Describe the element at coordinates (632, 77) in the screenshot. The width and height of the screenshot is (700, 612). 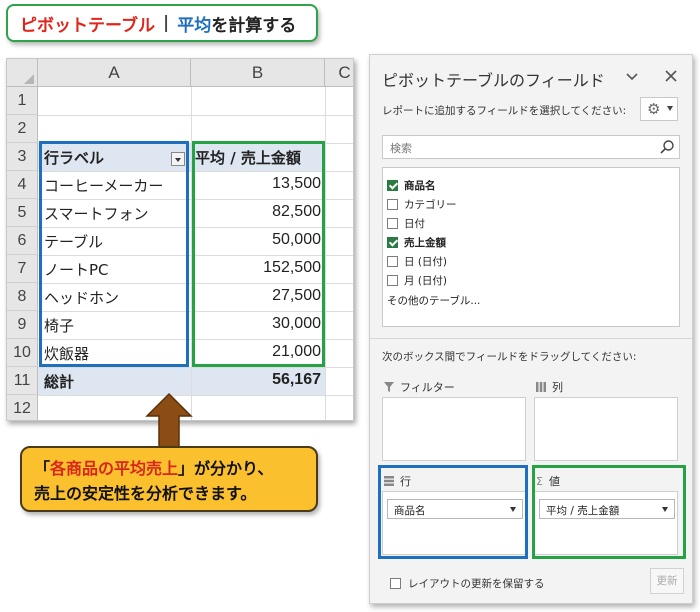
I see `pane-options-chevron-icon` at that location.